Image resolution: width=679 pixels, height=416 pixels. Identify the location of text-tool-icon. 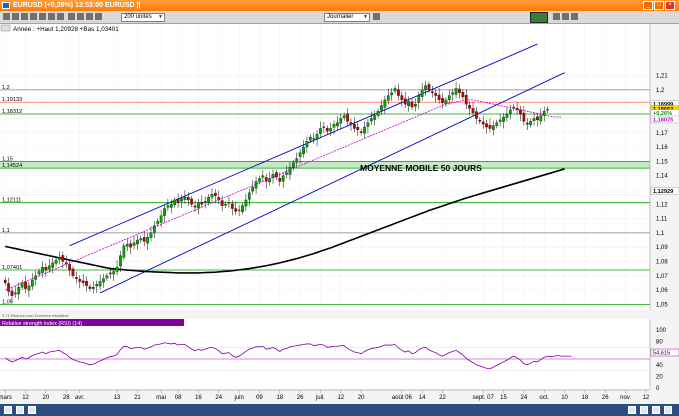
(89, 16).